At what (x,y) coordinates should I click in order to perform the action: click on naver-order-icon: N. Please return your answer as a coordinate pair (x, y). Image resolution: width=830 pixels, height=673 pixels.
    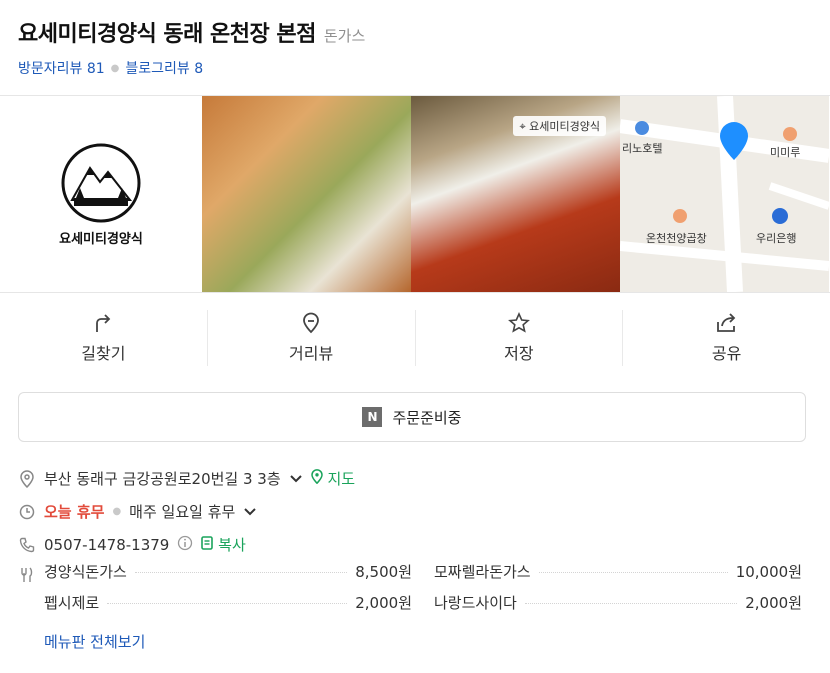
    Looking at the image, I should click on (372, 417).